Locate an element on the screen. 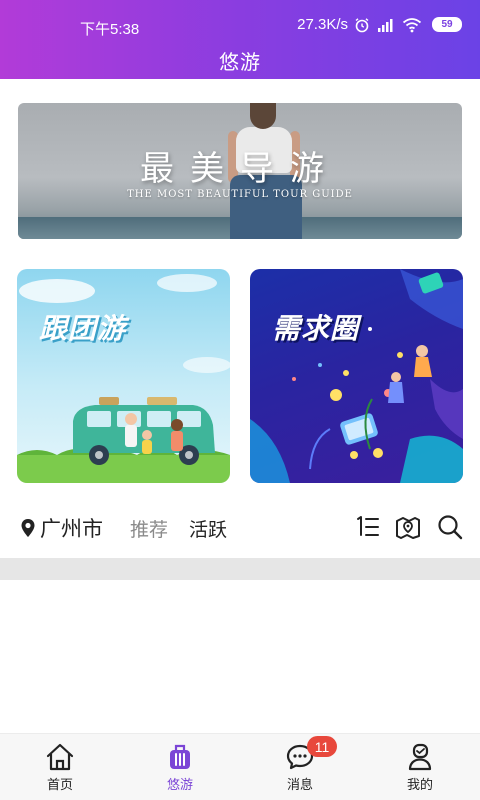 This screenshot has height=800, width=480. nav-label-messages: 消息 is located at coordinates (299, 784).